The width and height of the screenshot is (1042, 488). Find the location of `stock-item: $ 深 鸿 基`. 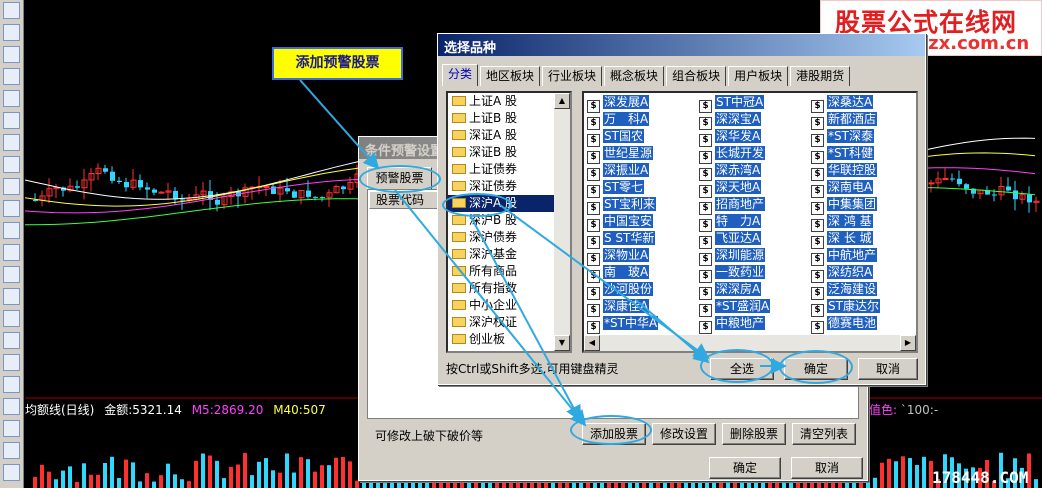

stock-item: $ 深 鸿 基 is located at coordinates (842, 222).